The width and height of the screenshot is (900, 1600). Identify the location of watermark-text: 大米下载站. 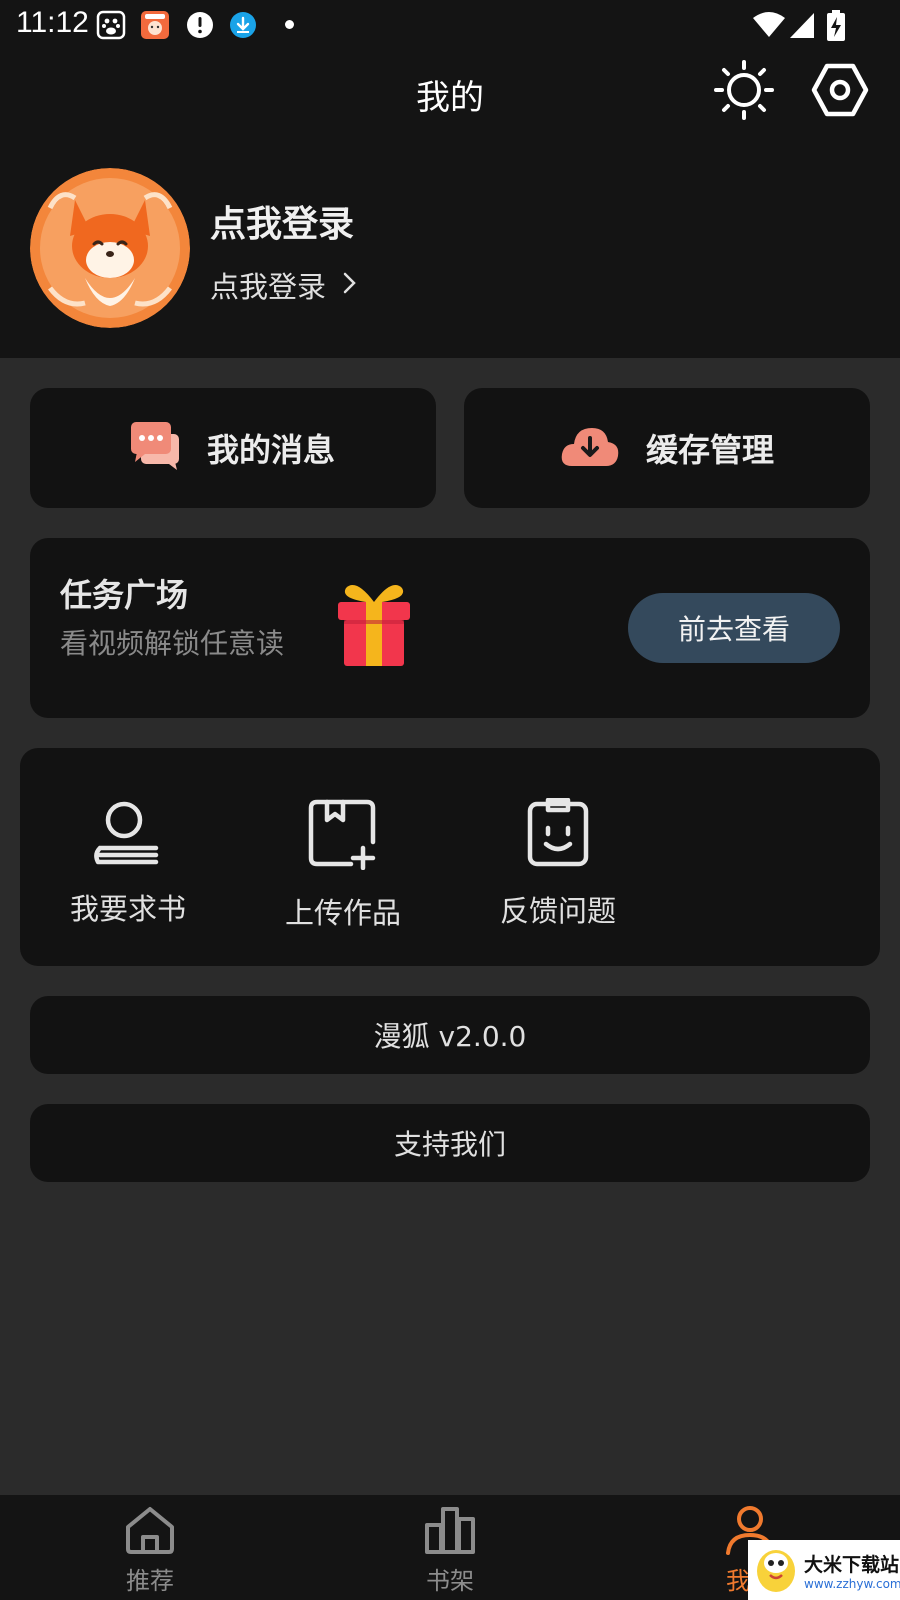
(852, 1564).